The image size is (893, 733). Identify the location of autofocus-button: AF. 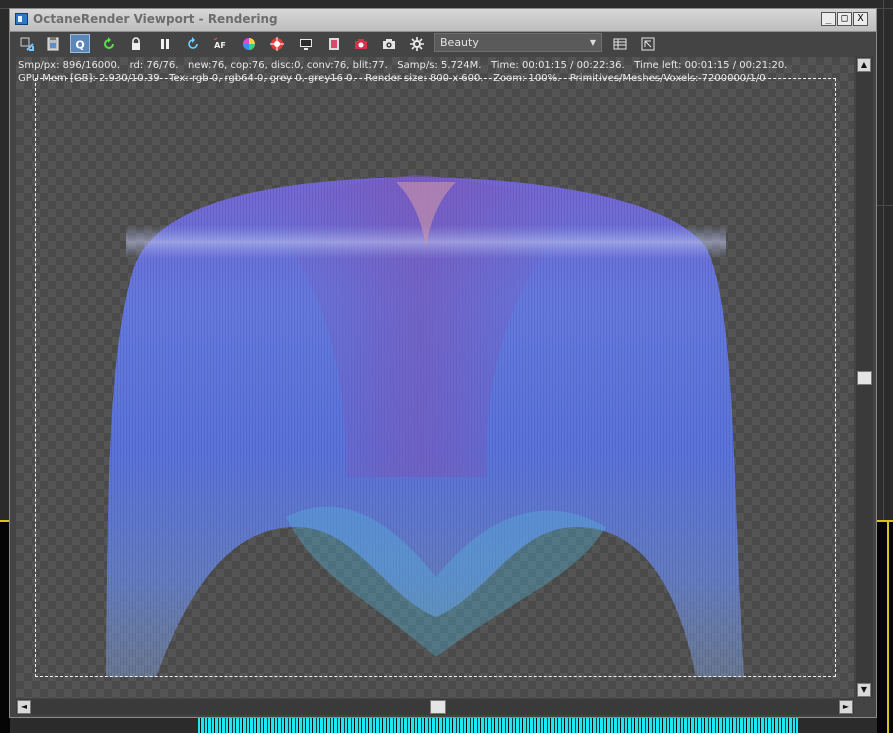
(220, 43).